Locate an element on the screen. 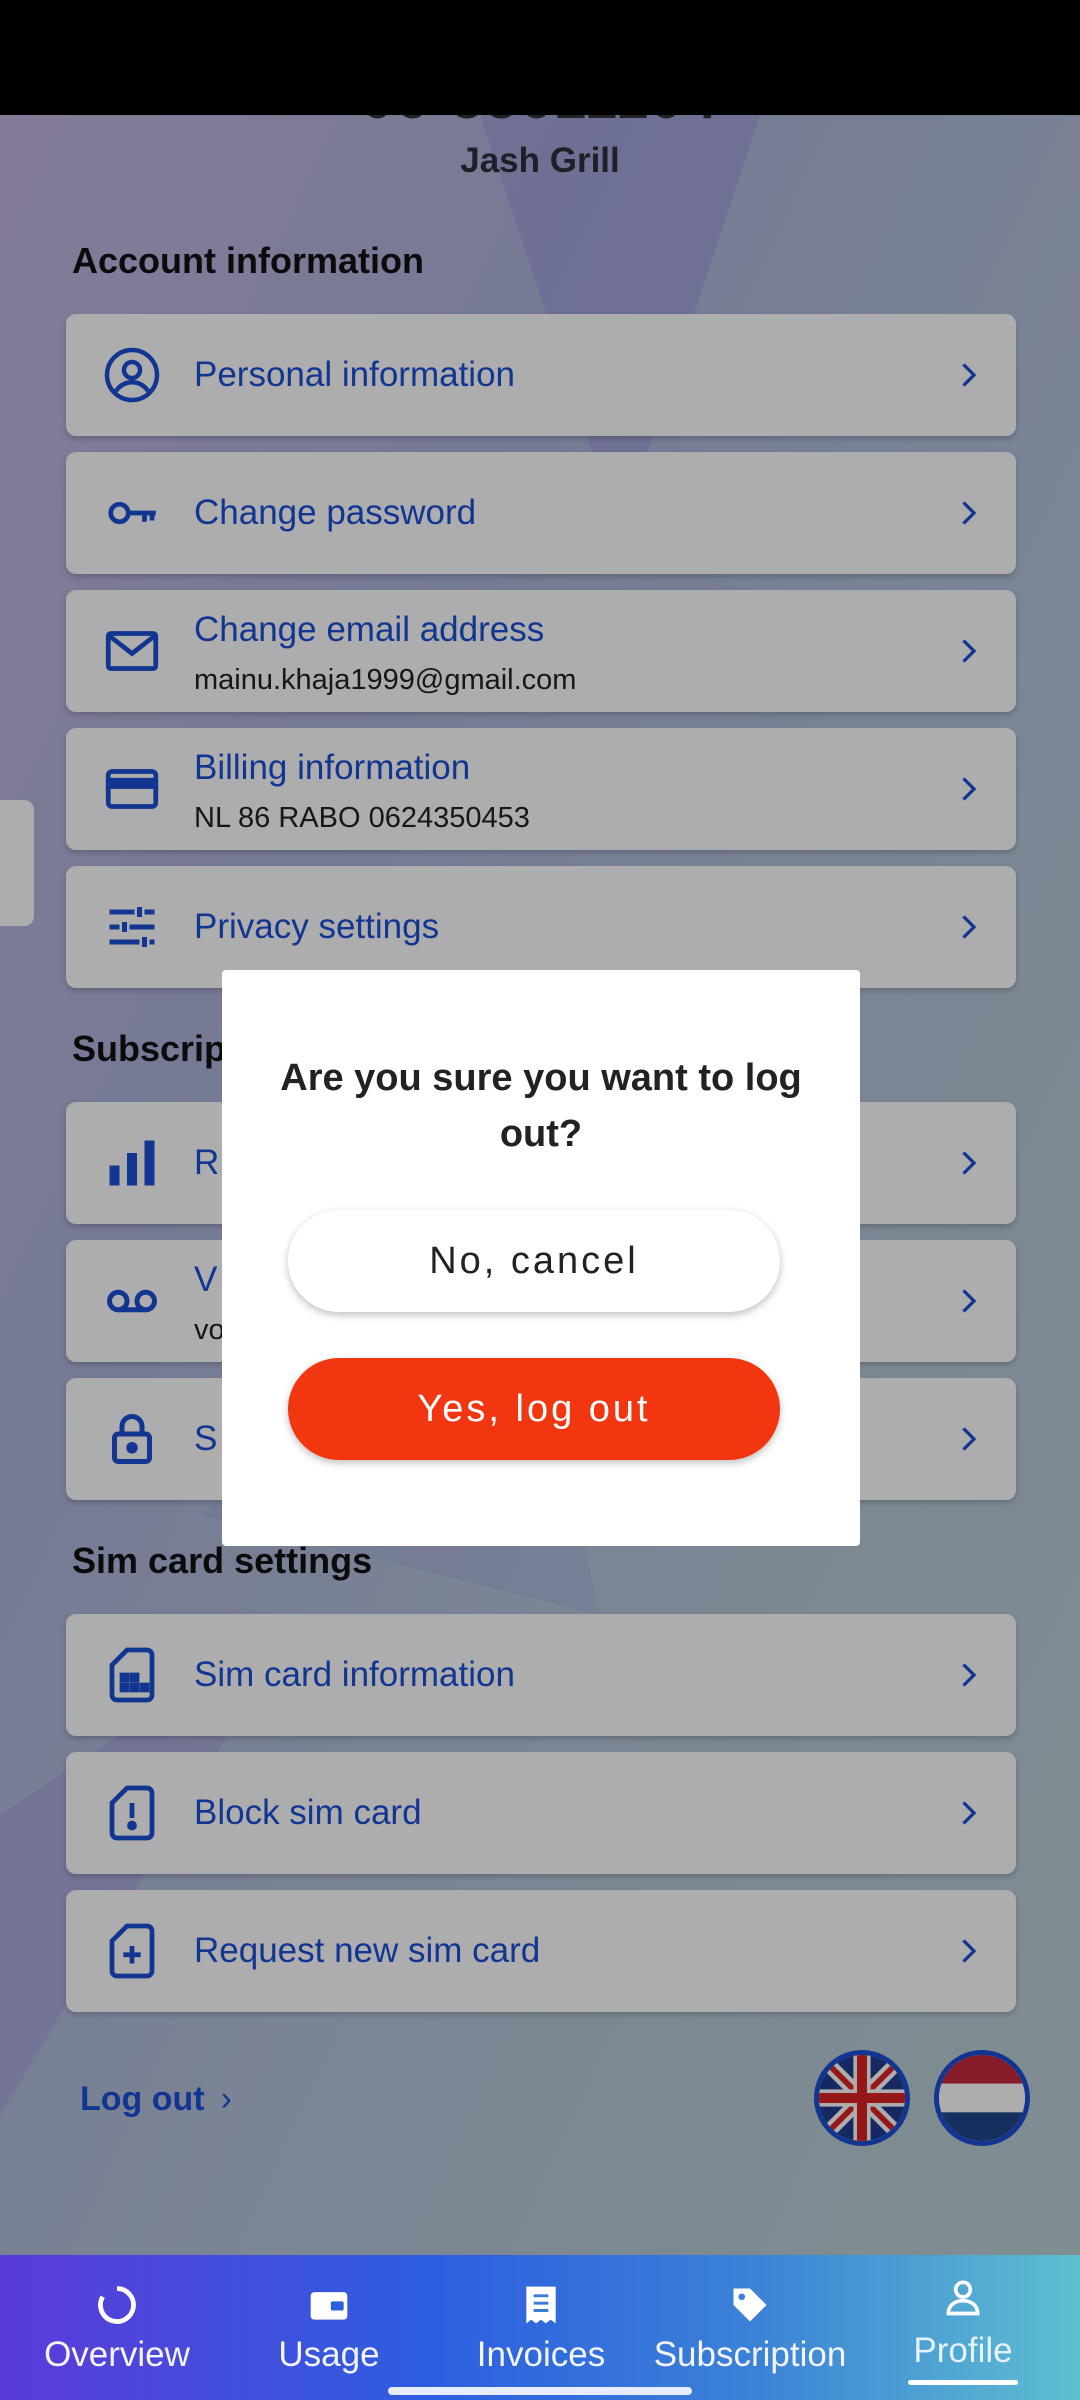 Image resolution: width=1080 pixels, height=2400 pixels. dialog-title: Are you sure you want to log out? is located at coordinates (541, 1106).